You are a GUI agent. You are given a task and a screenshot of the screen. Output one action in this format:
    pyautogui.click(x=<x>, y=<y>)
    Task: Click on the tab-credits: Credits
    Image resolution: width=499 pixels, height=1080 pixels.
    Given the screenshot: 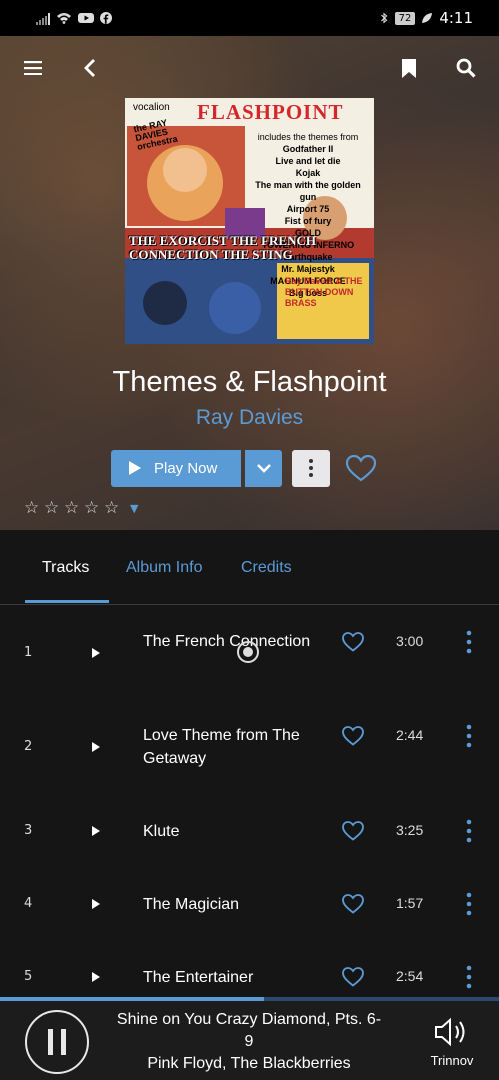 What is the action you would take?
    pyautogui.click(x=266, y=568)
    